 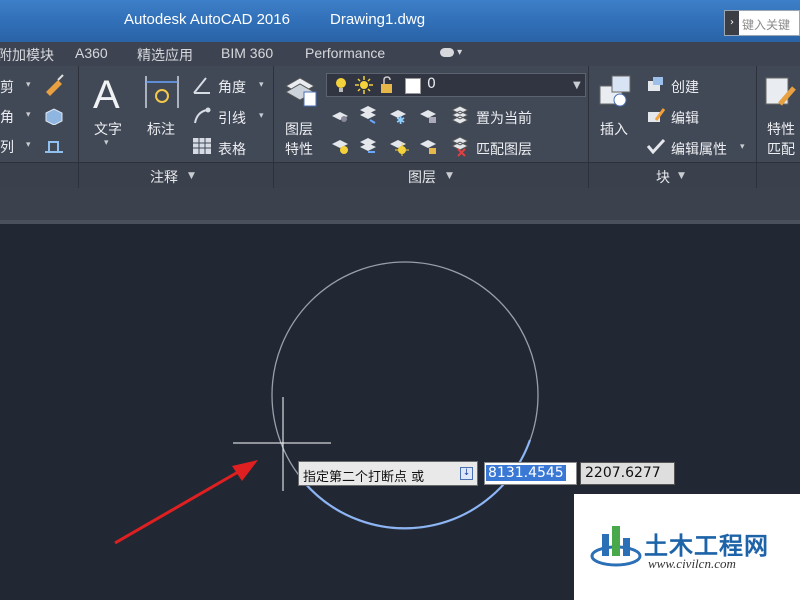 I want to click on dynamic-input-prompt: 指定第二个打断点 或 ↓, so click(x=388, y=473).